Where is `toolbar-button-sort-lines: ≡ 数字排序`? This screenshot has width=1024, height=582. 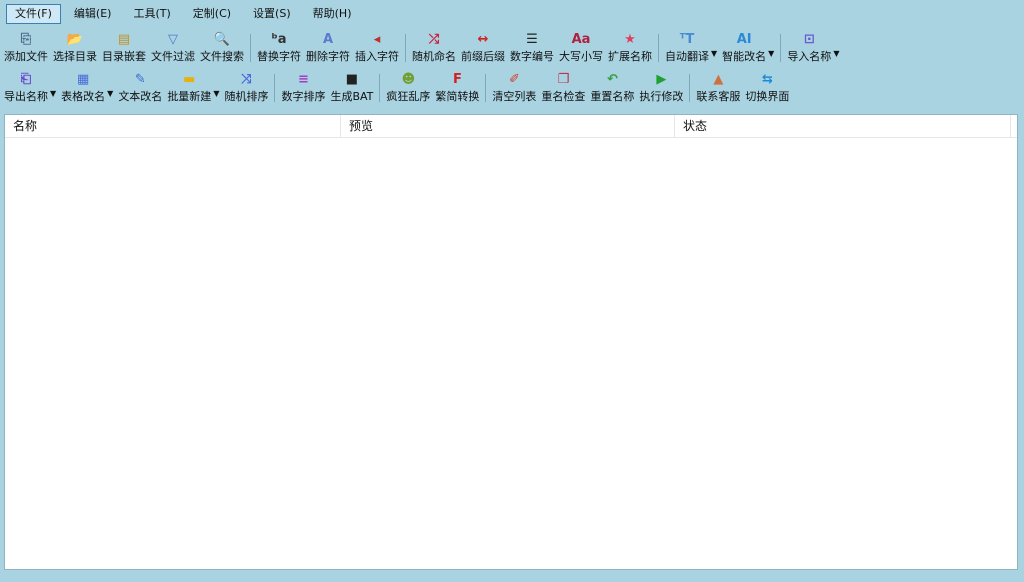
toolbar-button-sort-lines: ≡ 数字排序 is located at coordinates (303, 87).